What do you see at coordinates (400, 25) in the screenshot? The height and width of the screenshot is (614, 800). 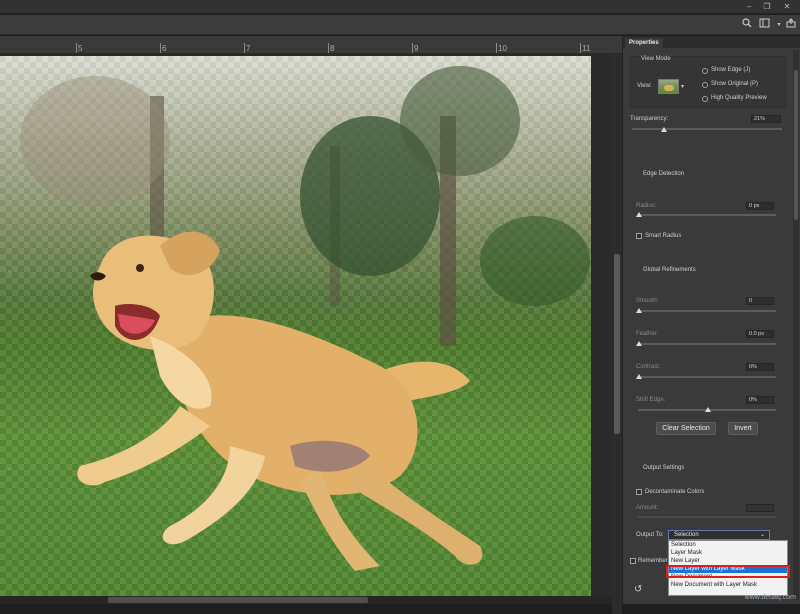 I see `options-bar: ▾` at bounding box center [400, 25].